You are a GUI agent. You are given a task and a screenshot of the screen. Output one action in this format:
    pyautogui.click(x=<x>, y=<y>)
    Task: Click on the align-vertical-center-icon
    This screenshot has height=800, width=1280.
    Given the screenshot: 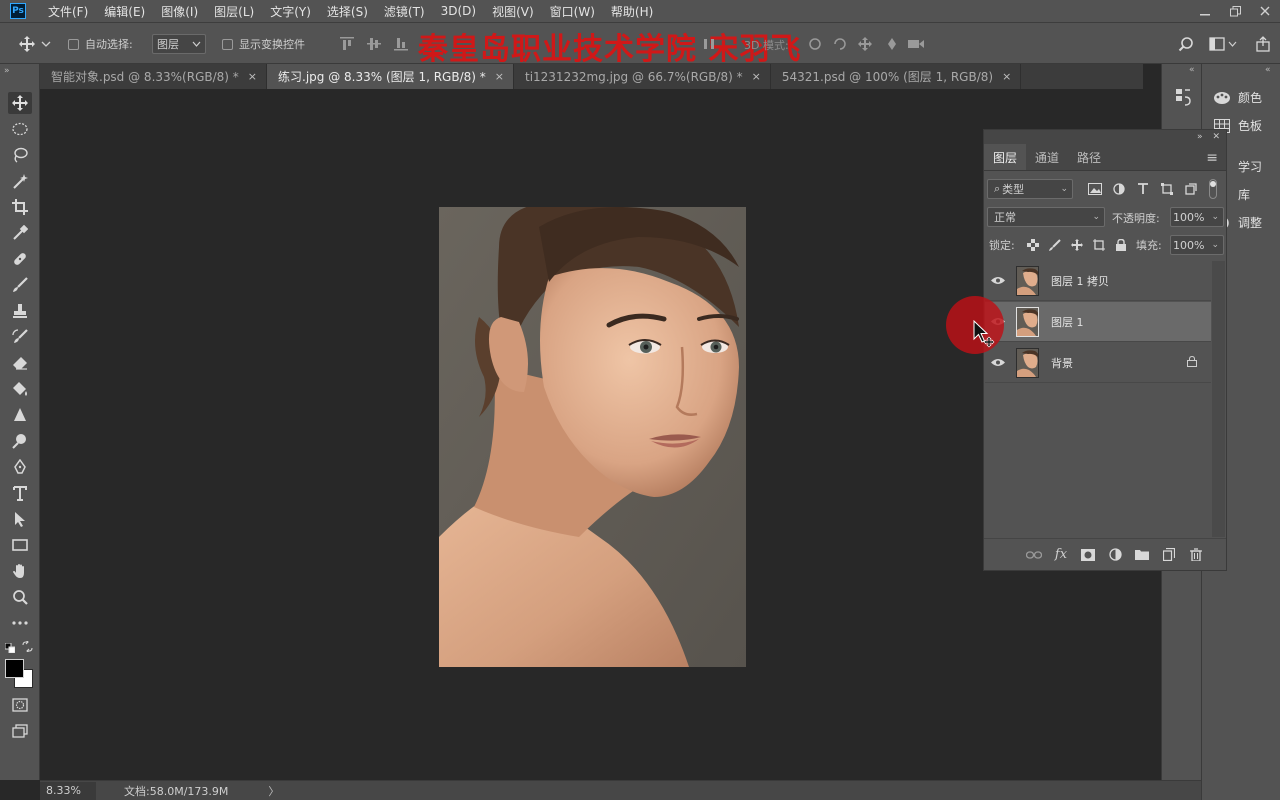 What is the action you would take?
    pyautogui.click(x=374, y=44)
    